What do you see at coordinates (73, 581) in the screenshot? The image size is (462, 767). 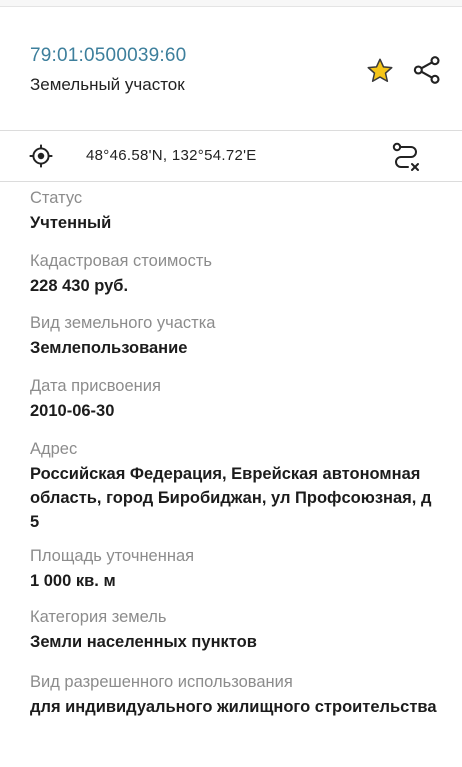 I see `field-value: 1 000 кв. м` at bounding box center [73, 581].